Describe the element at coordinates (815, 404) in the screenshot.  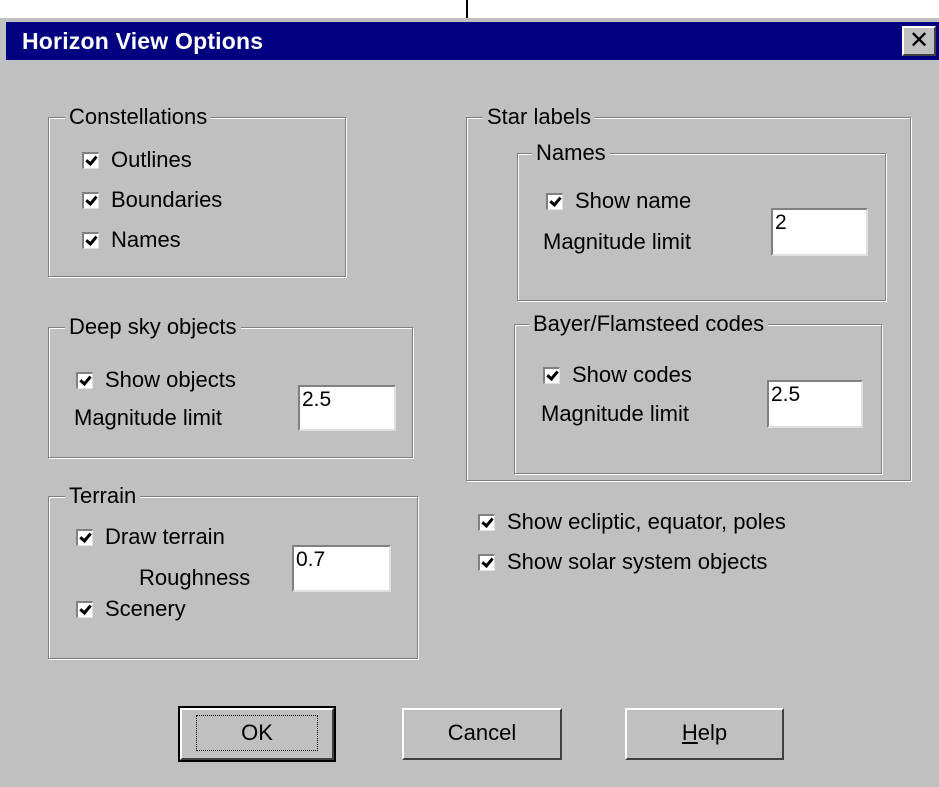
I see `codes-magnitude-input: 2.5` at that location.